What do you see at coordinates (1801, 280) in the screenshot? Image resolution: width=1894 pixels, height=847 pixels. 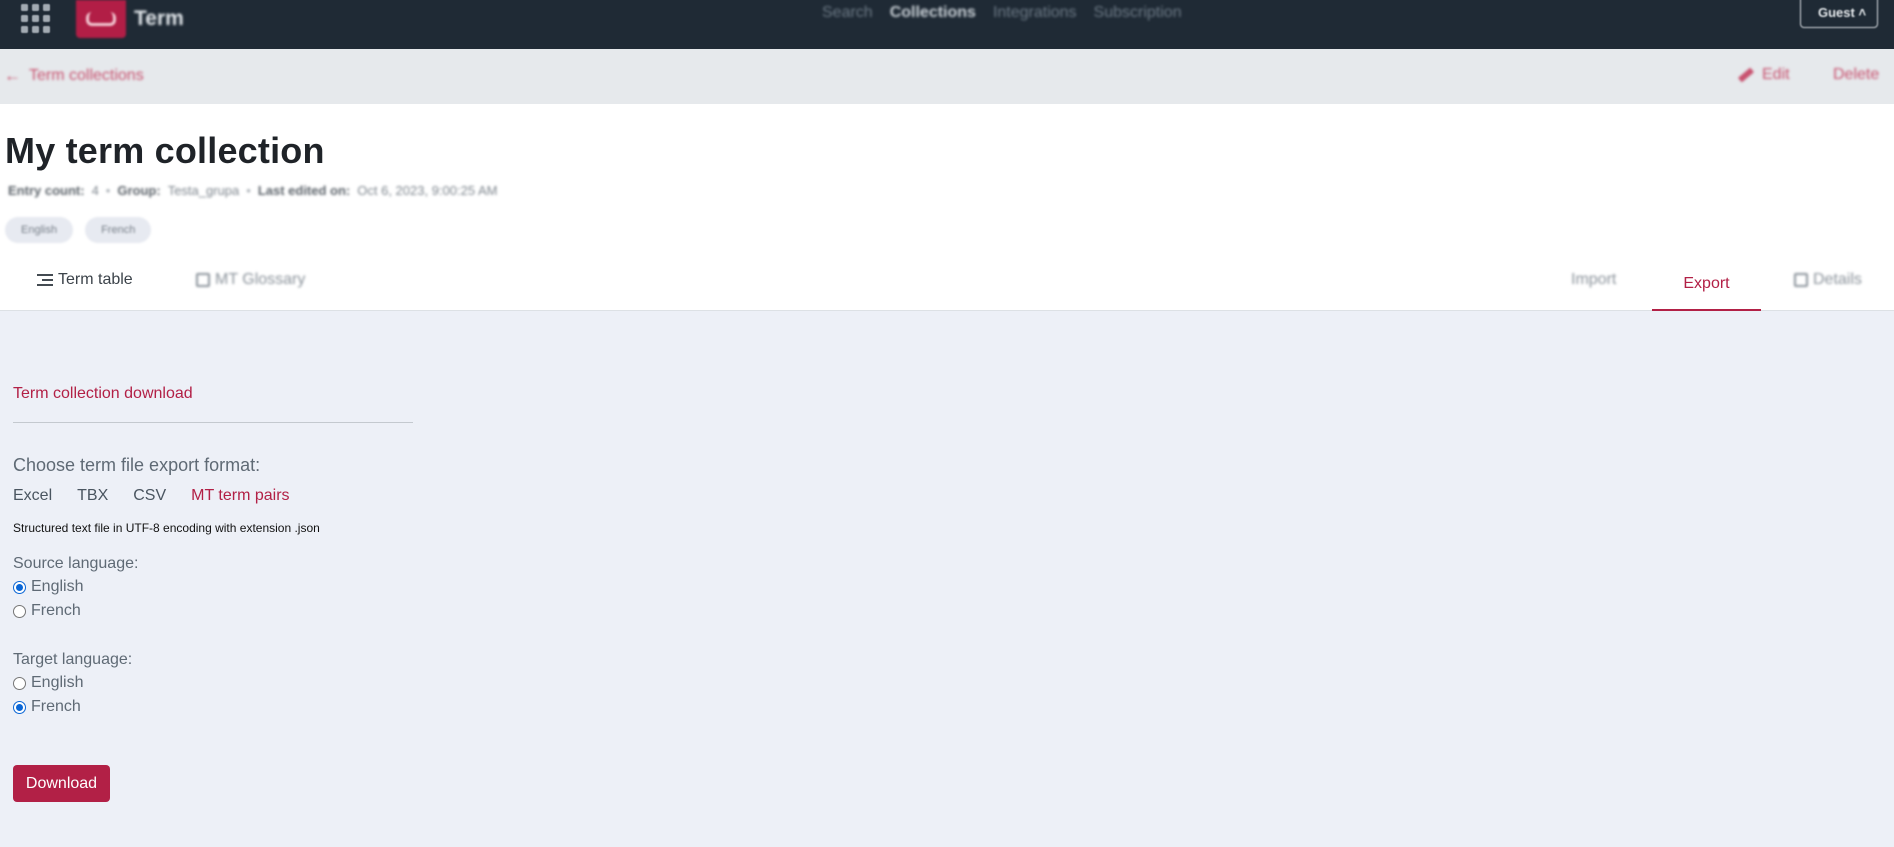 I see `details-icon` at bounding box center [1801, 280].